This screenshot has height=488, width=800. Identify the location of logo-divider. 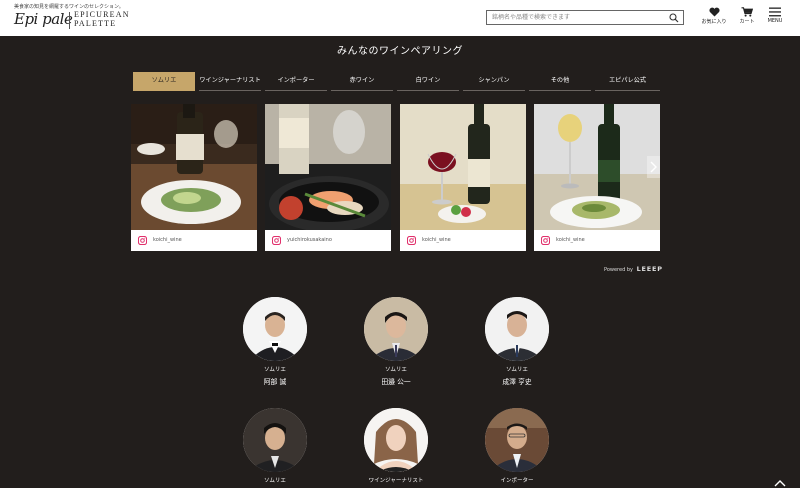
(69, 20).